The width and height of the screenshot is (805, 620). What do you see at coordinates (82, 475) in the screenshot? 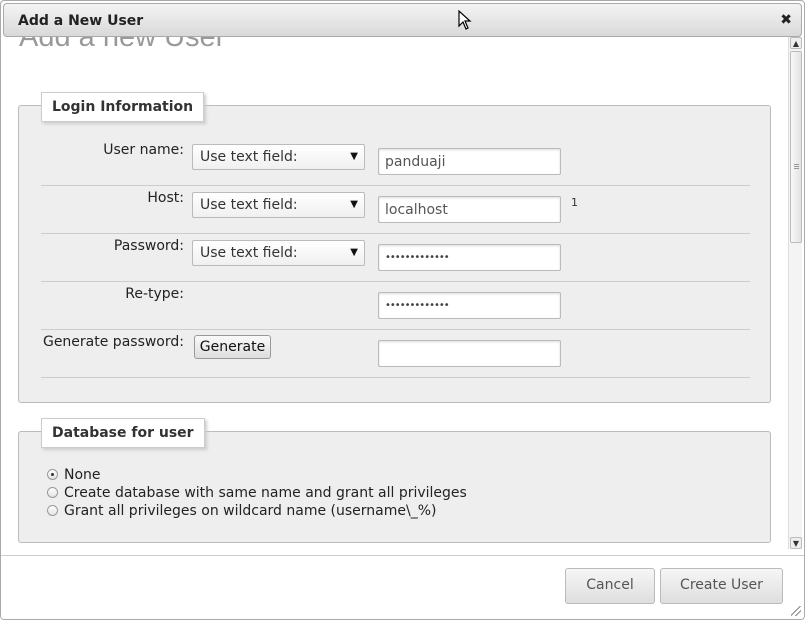
I see `db-option-label: None` at bounding box center [82, 475].